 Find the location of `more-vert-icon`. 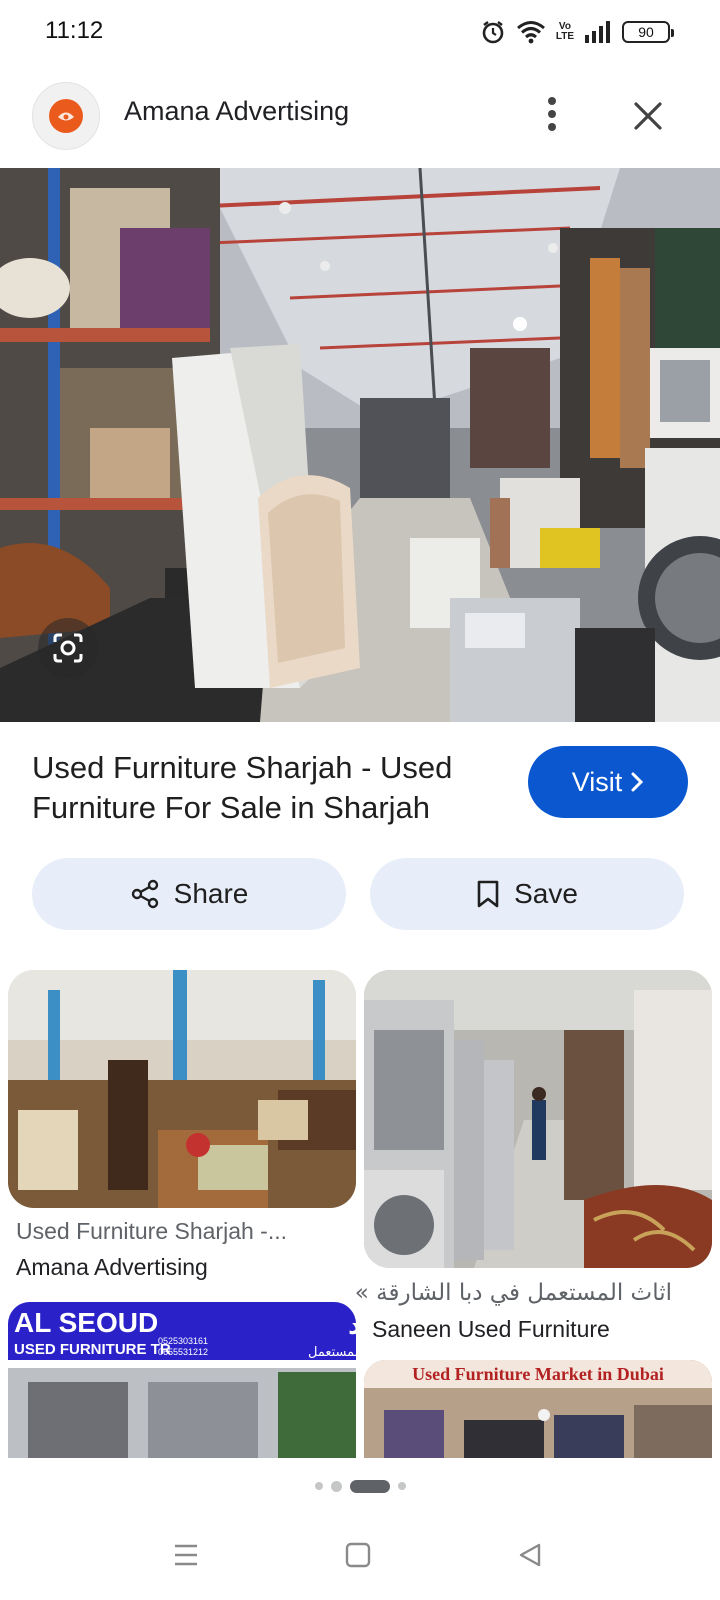

more-vert-icon is located at coordinates (552, 114).